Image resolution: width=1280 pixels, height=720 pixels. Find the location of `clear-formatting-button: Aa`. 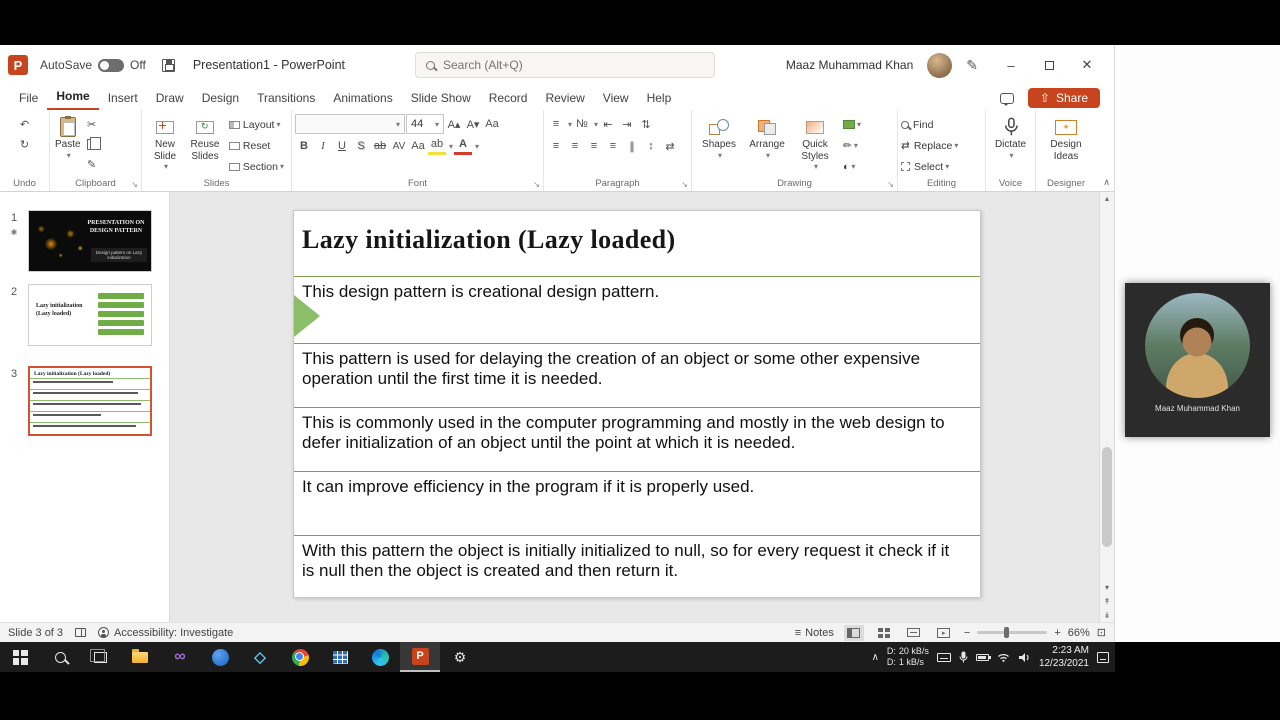

clear-formatting-button: Aa is located at coordinates (492, 124).